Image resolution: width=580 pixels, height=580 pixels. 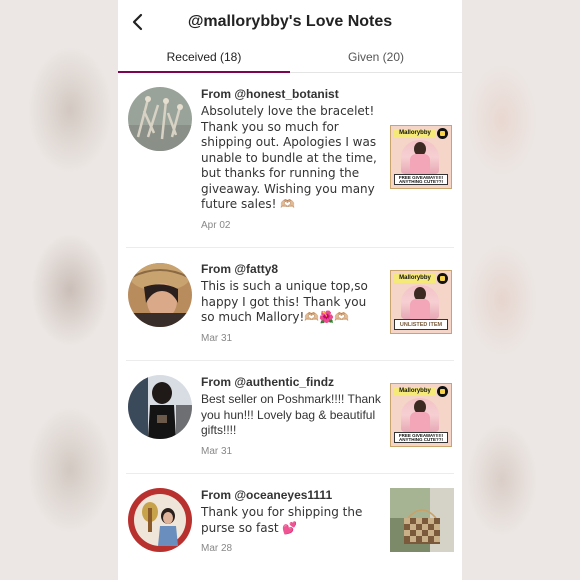 What do you see at coordinates (421, 324) in the screenshot?
I see `thumb-caption: UNLISTED ITEM` at bounding box center [421, 324].